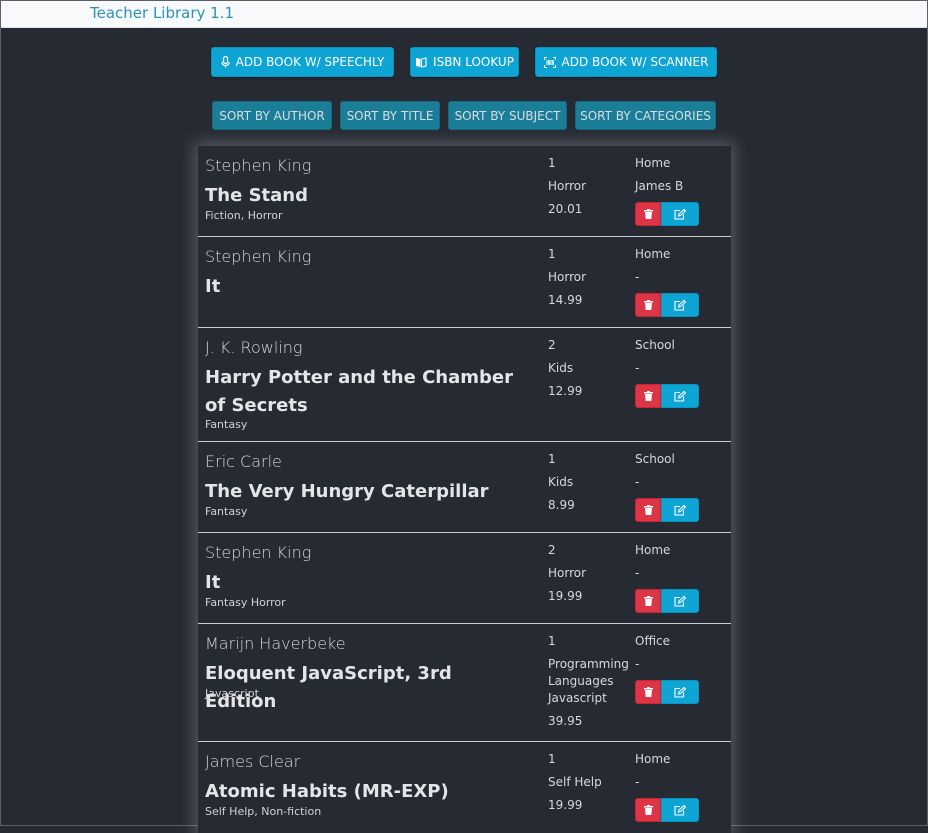 This screenshot has height=833, width=928. I want to click on book-details: 1 Kids 8.99, so click(561, 486).